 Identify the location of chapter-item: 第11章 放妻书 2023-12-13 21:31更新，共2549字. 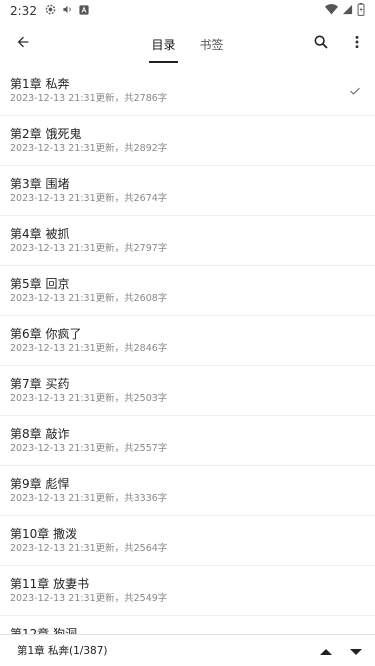
(187, 591).